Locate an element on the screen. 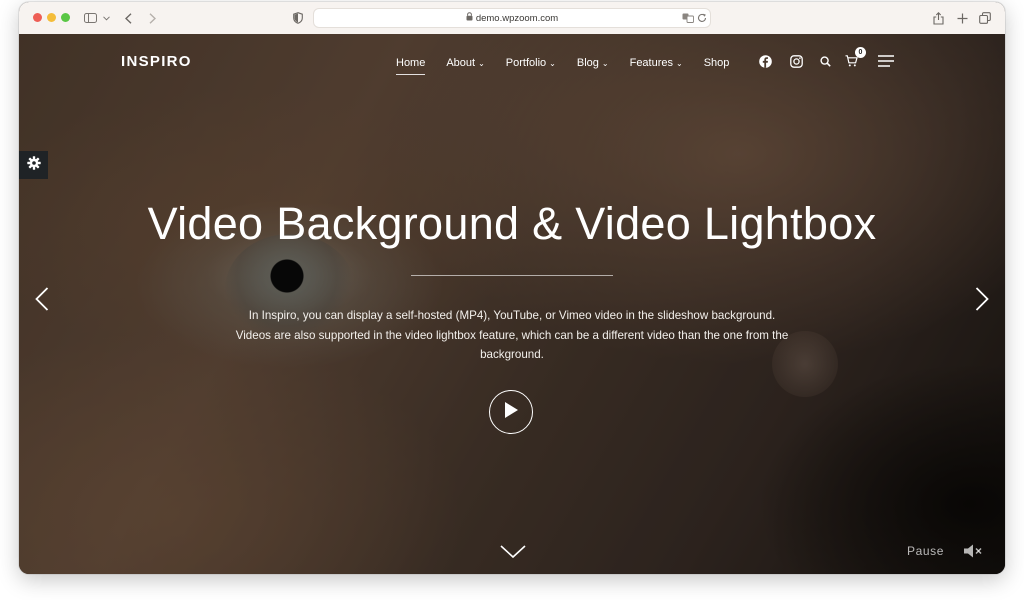 The height and width of the screenshot is (600, 1024). play-icon is located at coordinates (511, 412).